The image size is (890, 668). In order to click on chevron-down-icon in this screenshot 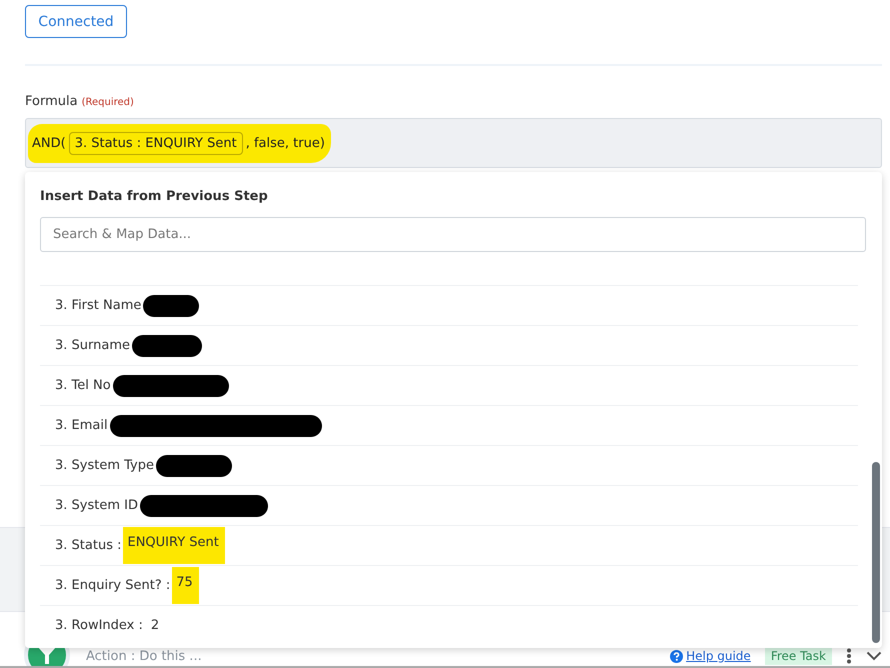, I will do `click(874, 656)`.